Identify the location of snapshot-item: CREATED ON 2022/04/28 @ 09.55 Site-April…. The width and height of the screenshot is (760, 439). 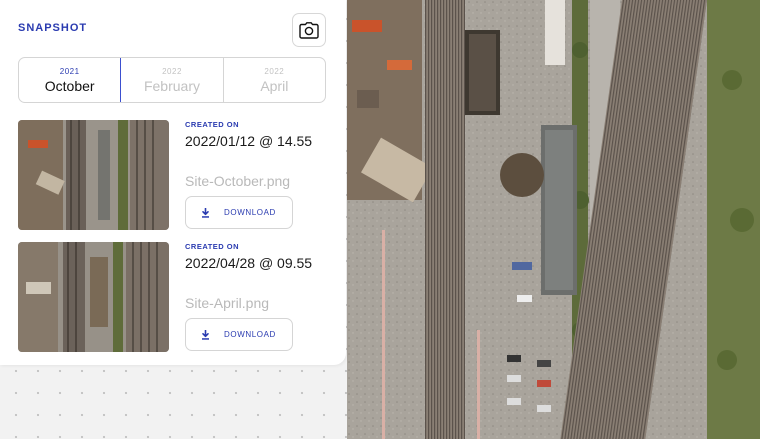
(173, 297).